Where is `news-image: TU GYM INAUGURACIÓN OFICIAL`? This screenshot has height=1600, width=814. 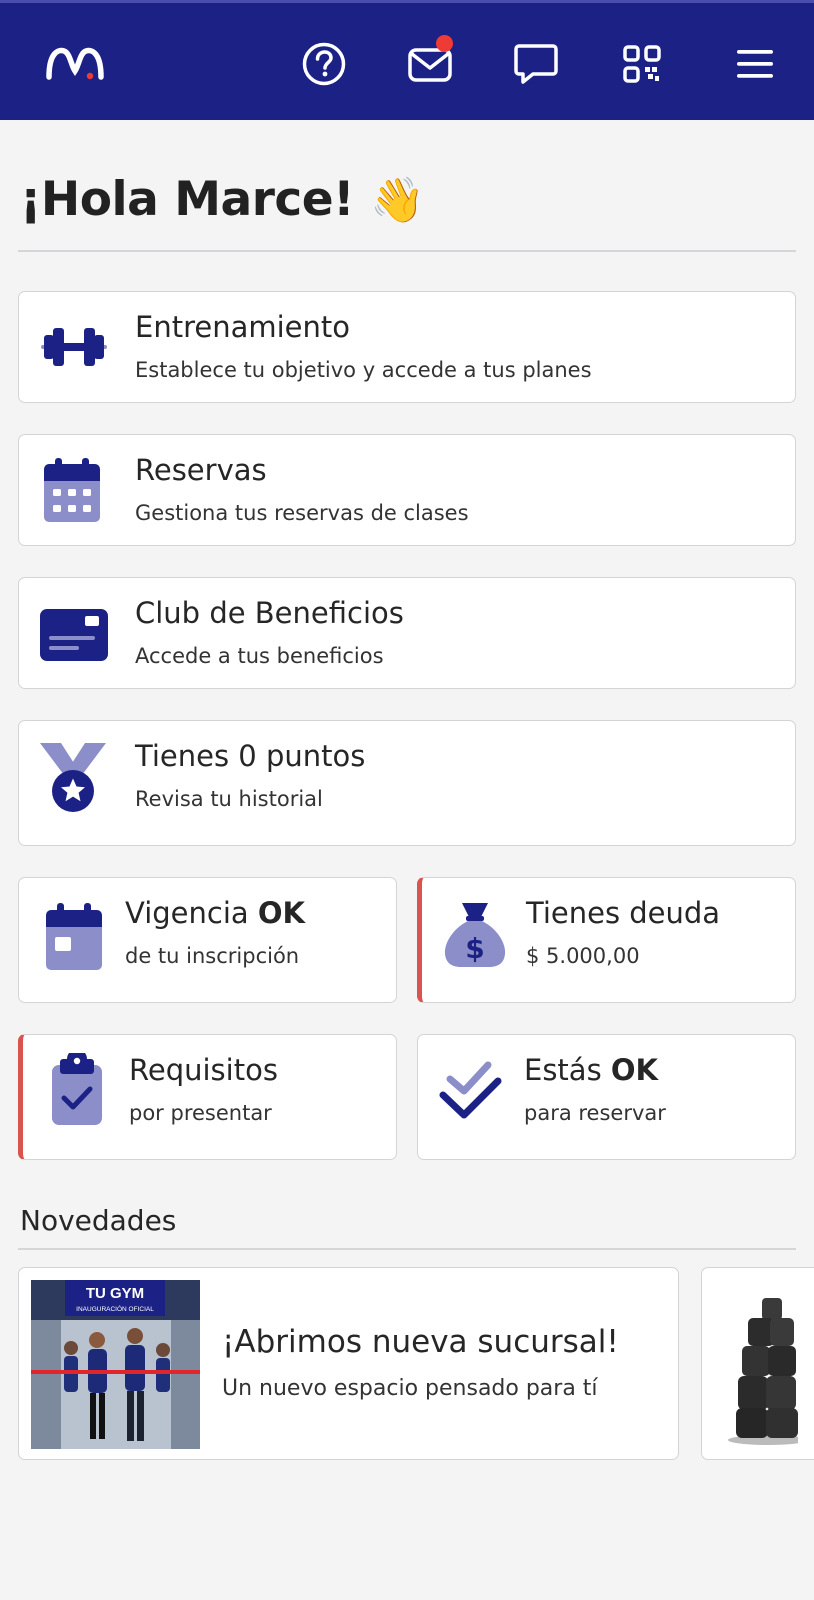
news-image: TU GYM INAUGURACIÓN OFICIAL is located at coordinates (115, 1364).